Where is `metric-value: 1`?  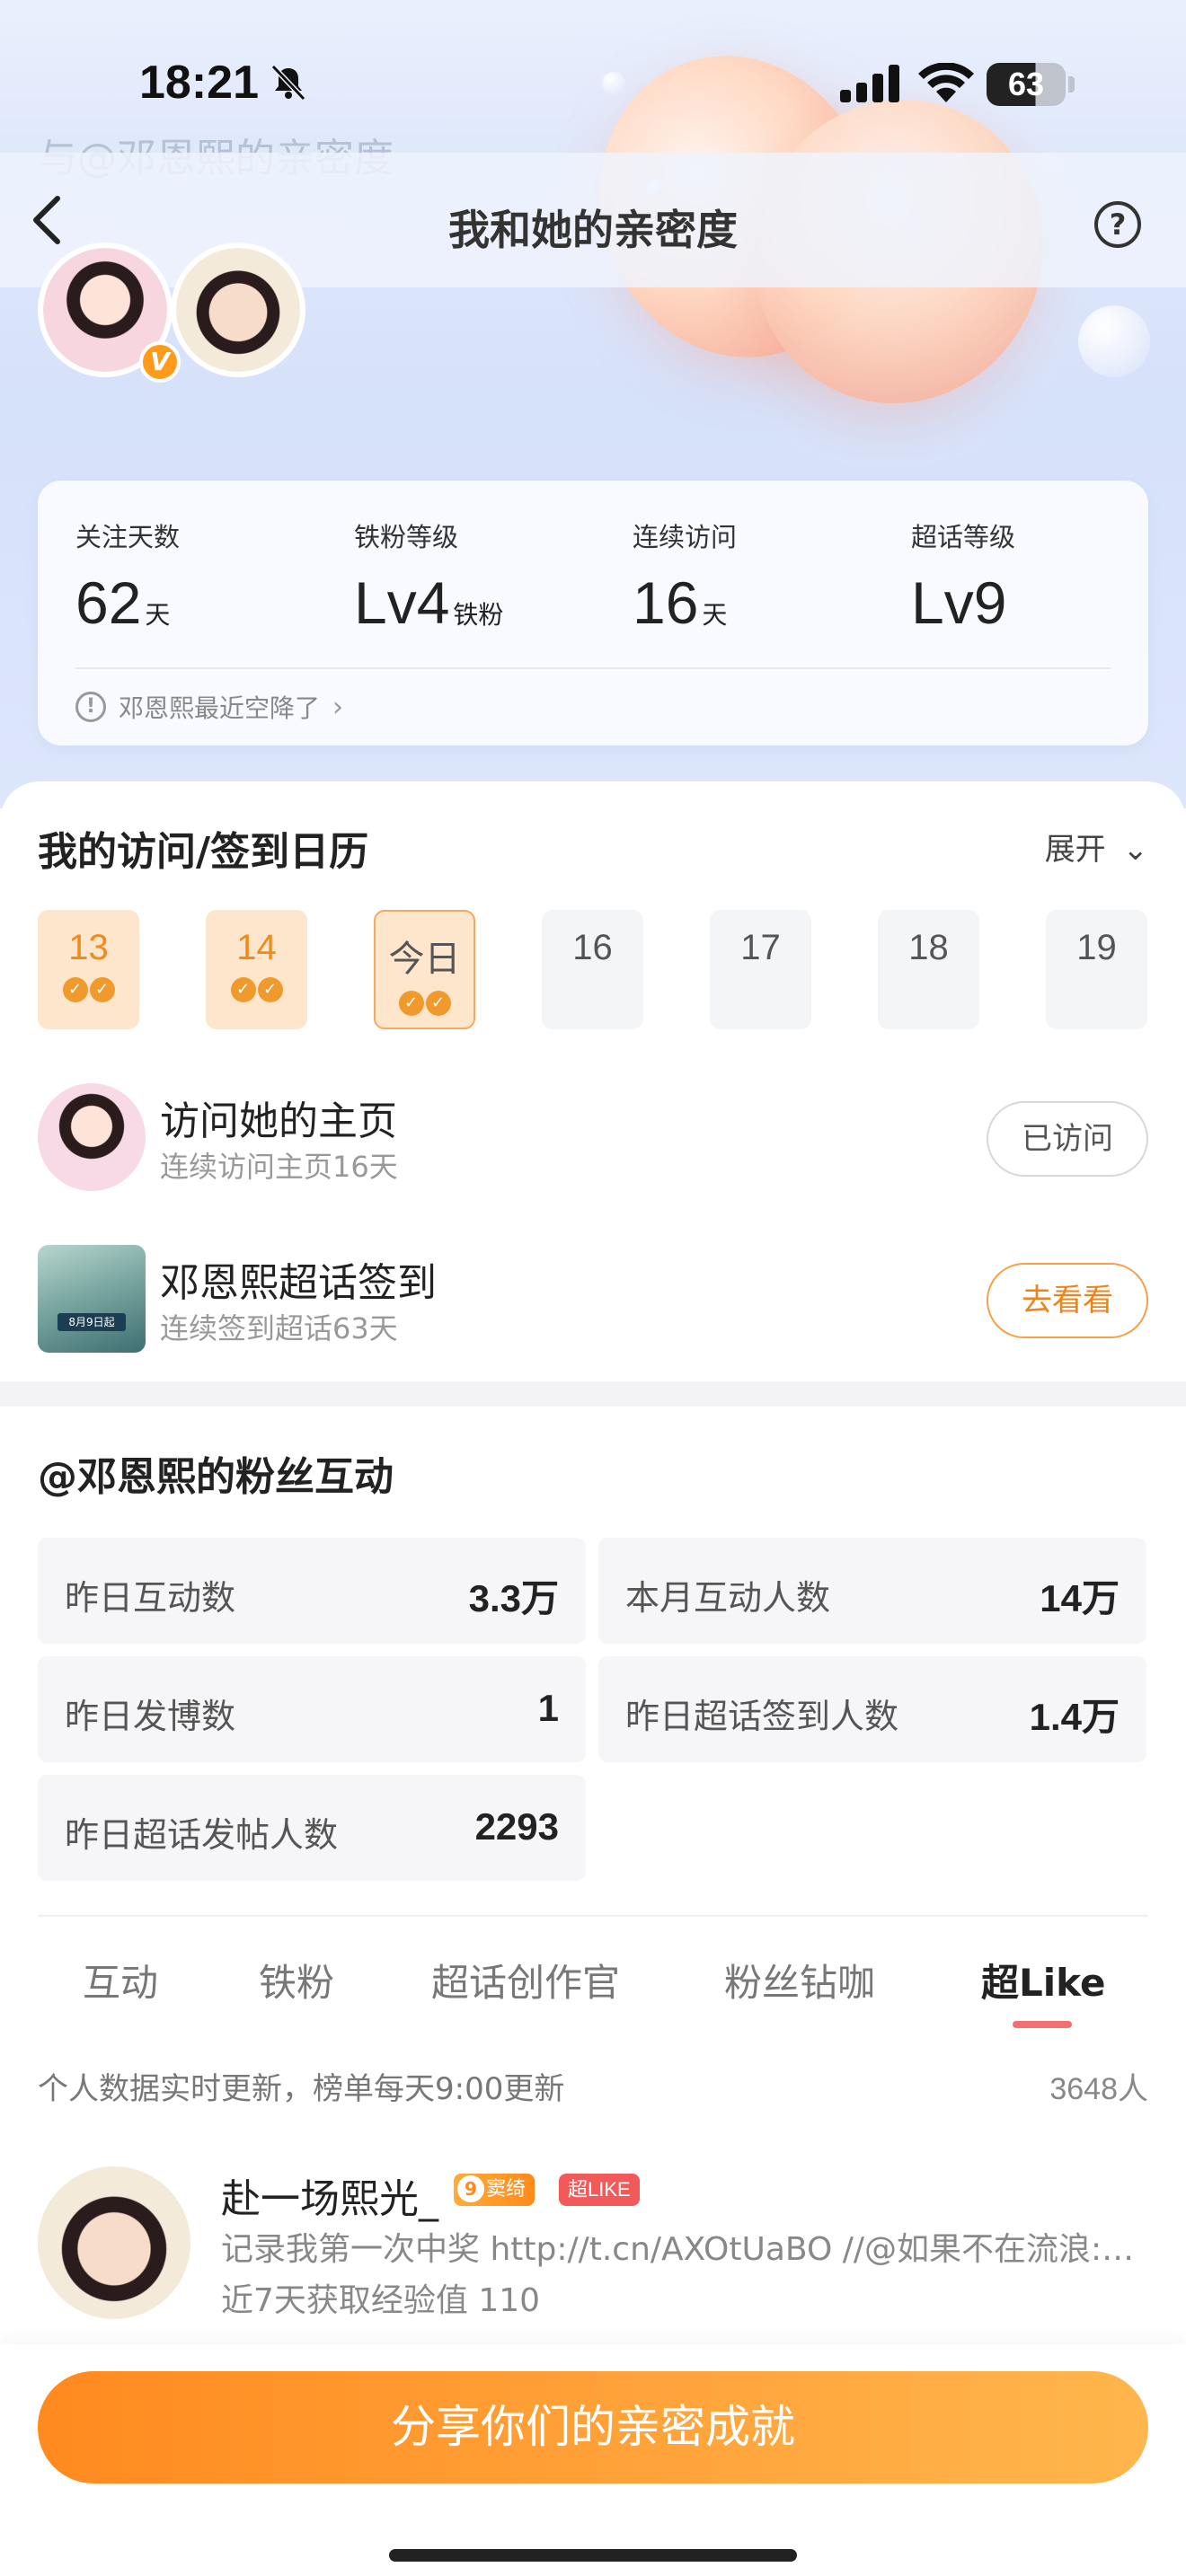
metric-value: 1 is located at coordinates (548, 1708).